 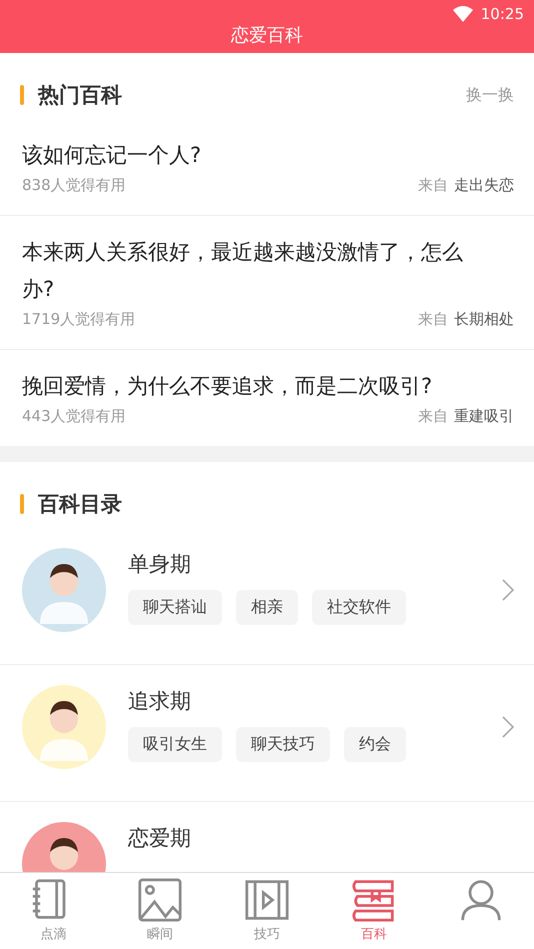 I want to click on topic-tag: 相亲, so click(x=267, y=607).